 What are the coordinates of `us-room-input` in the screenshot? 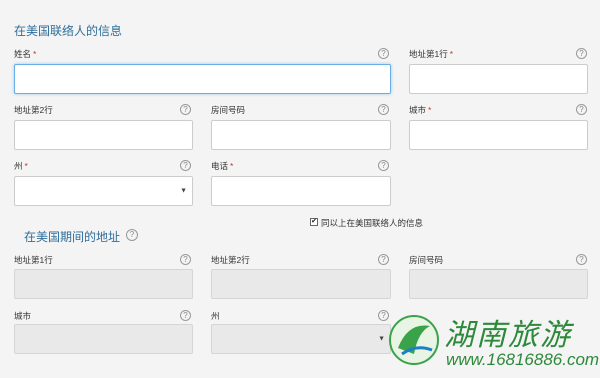 It's located at (498, 284).